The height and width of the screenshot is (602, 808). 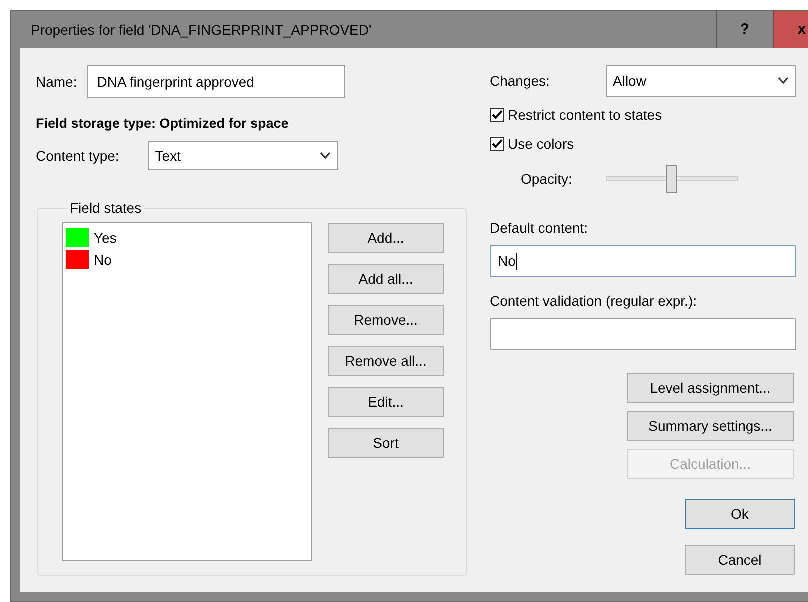 What do you see at coordinates (187, 259) in the screenshot?
I see `state-item: No` at bounding box center [187, 259].